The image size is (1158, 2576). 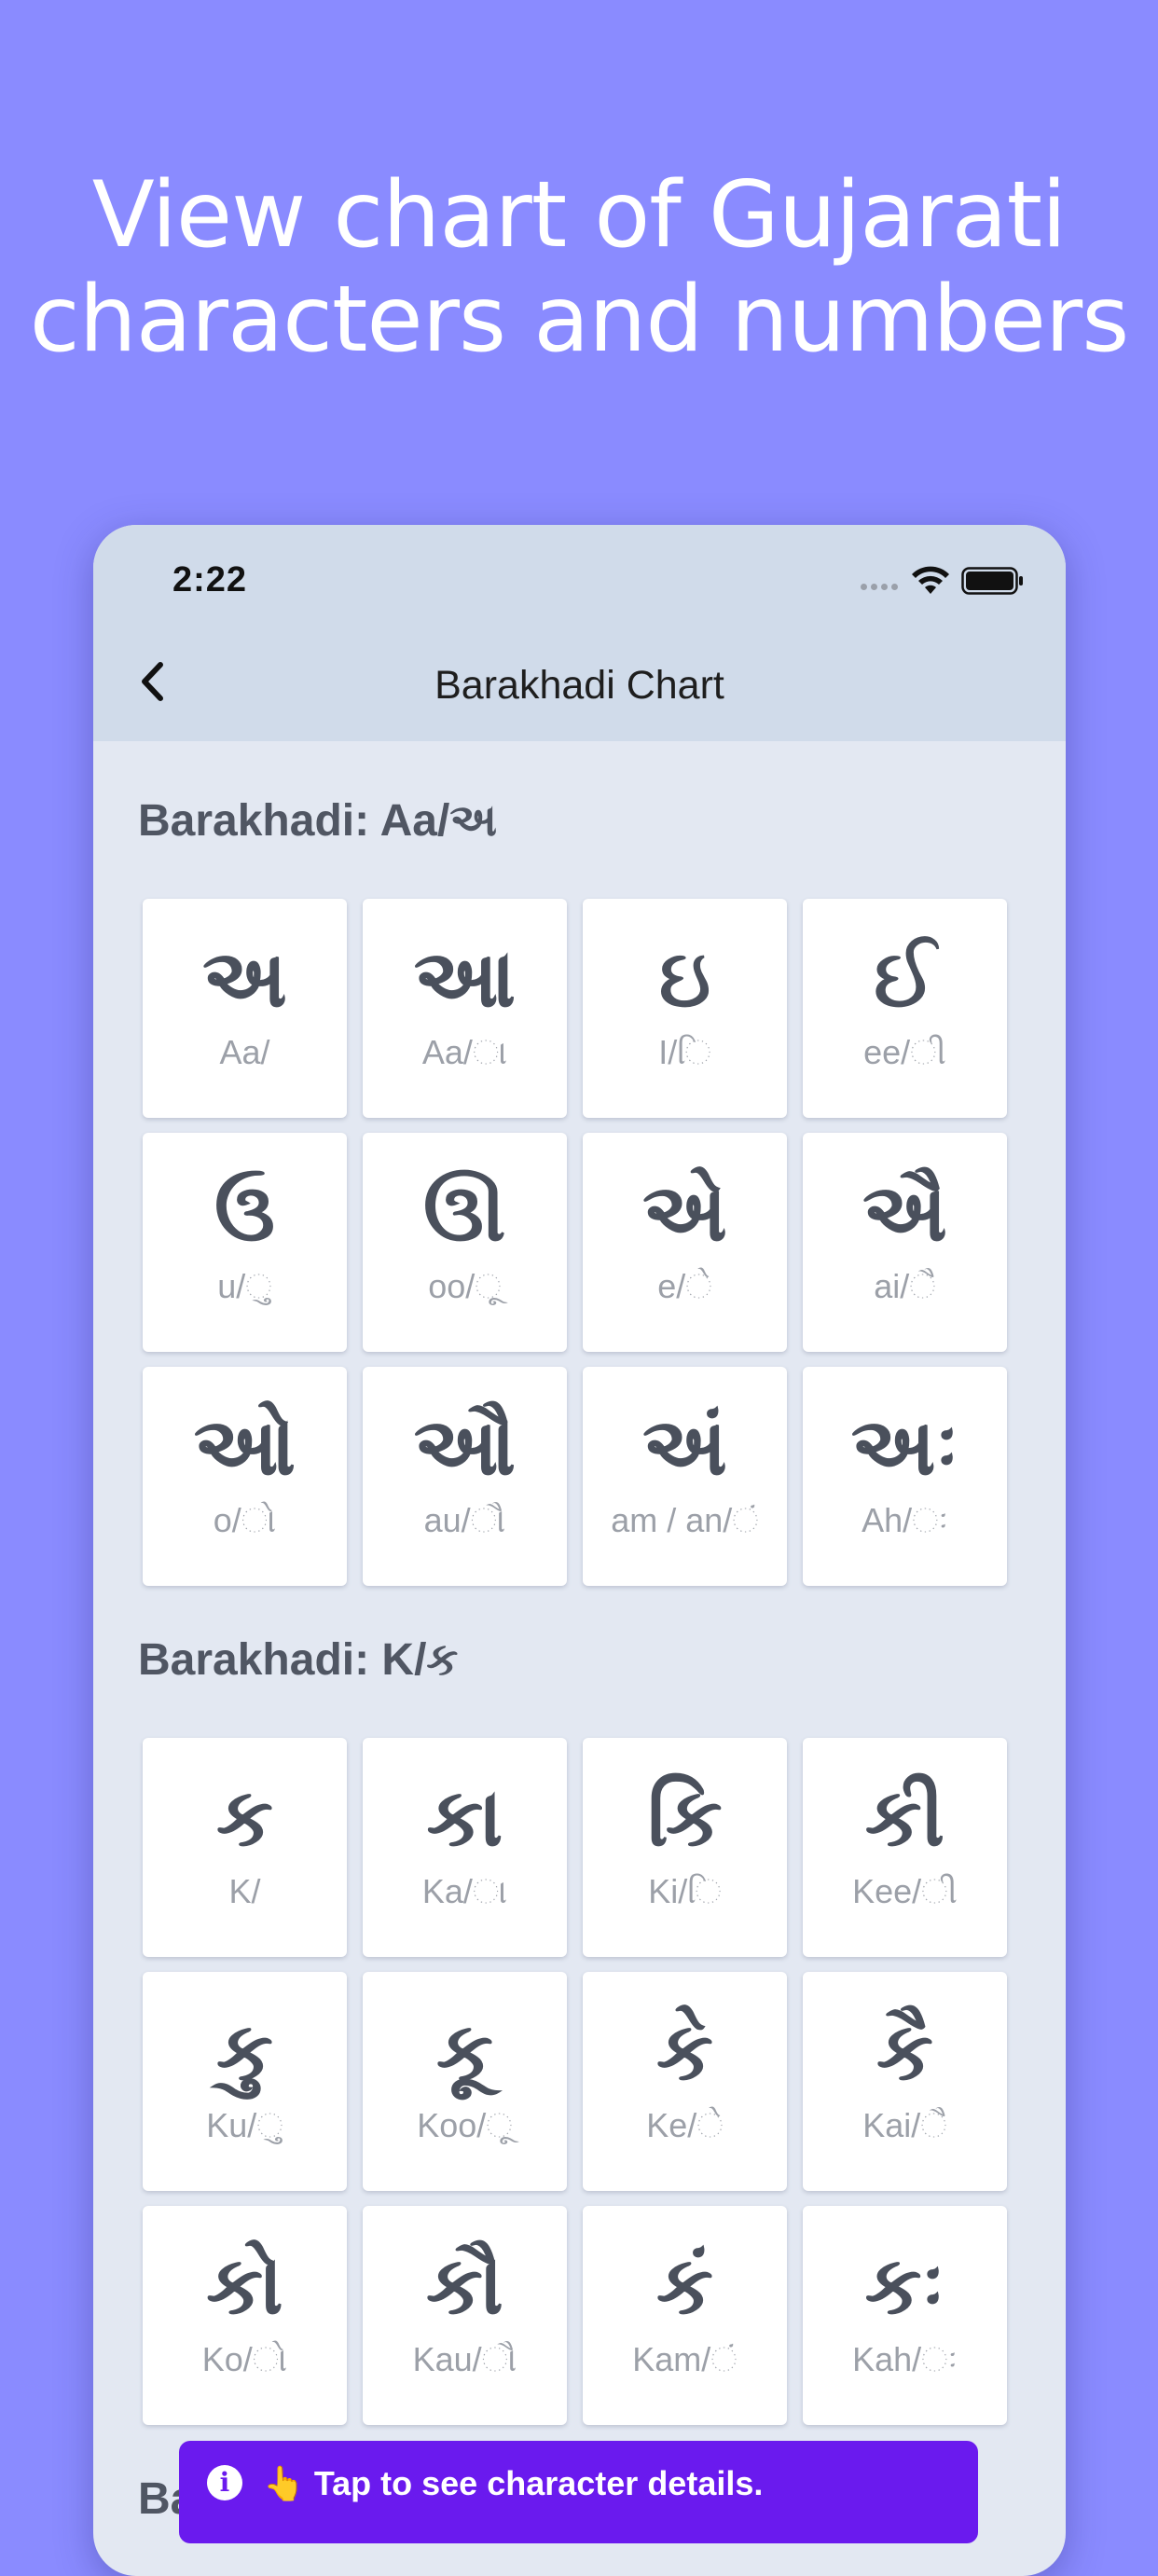 I want to click on character-glyph: ઉ, so click(x=245, y=1213).